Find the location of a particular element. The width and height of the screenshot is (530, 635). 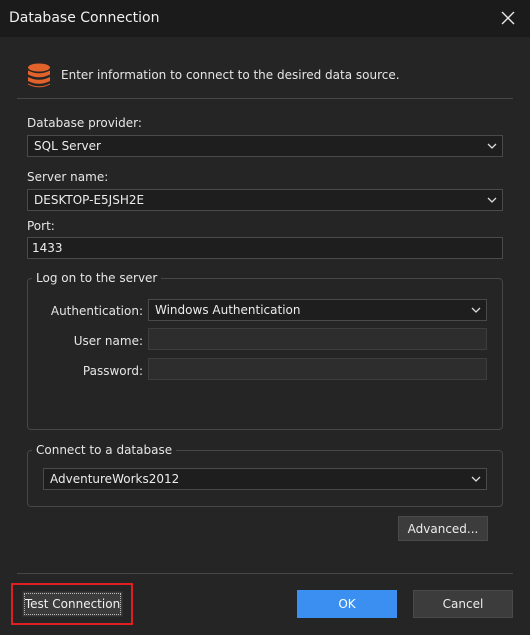

cancel-button: Cancel is located at coordinates (463, 604).